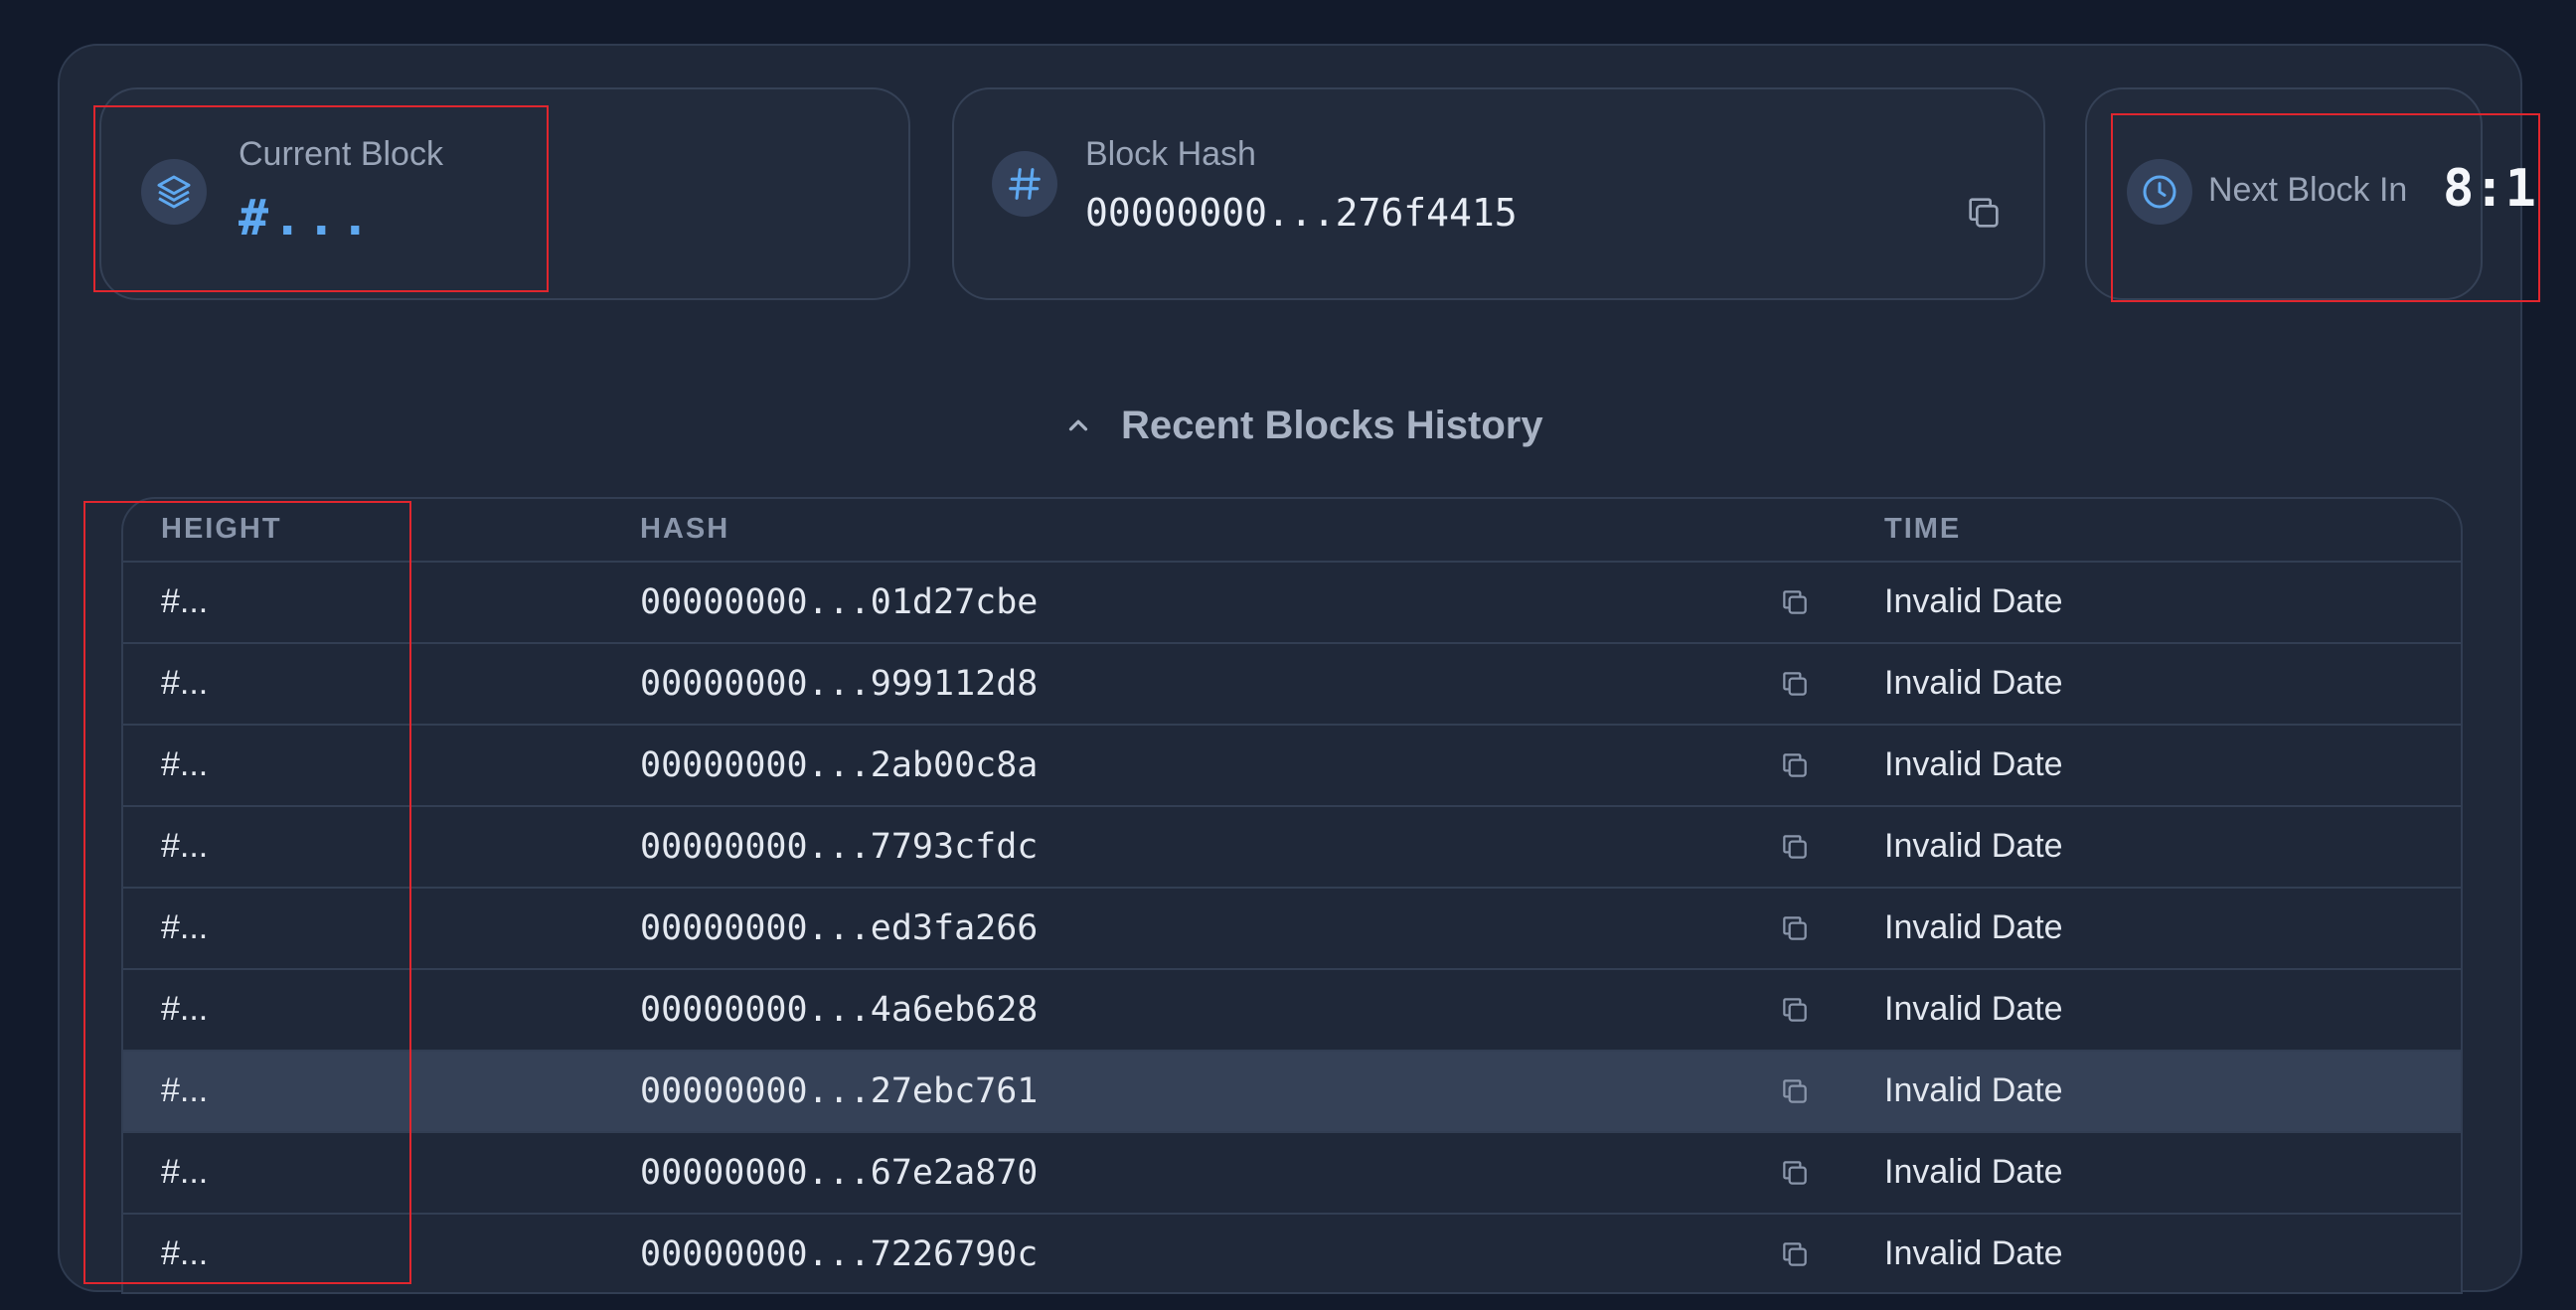 The image size is (2576, 1310). Describe the element at coordinates (1024, 184) in the screenshot. I see `hash-icon` at that location.